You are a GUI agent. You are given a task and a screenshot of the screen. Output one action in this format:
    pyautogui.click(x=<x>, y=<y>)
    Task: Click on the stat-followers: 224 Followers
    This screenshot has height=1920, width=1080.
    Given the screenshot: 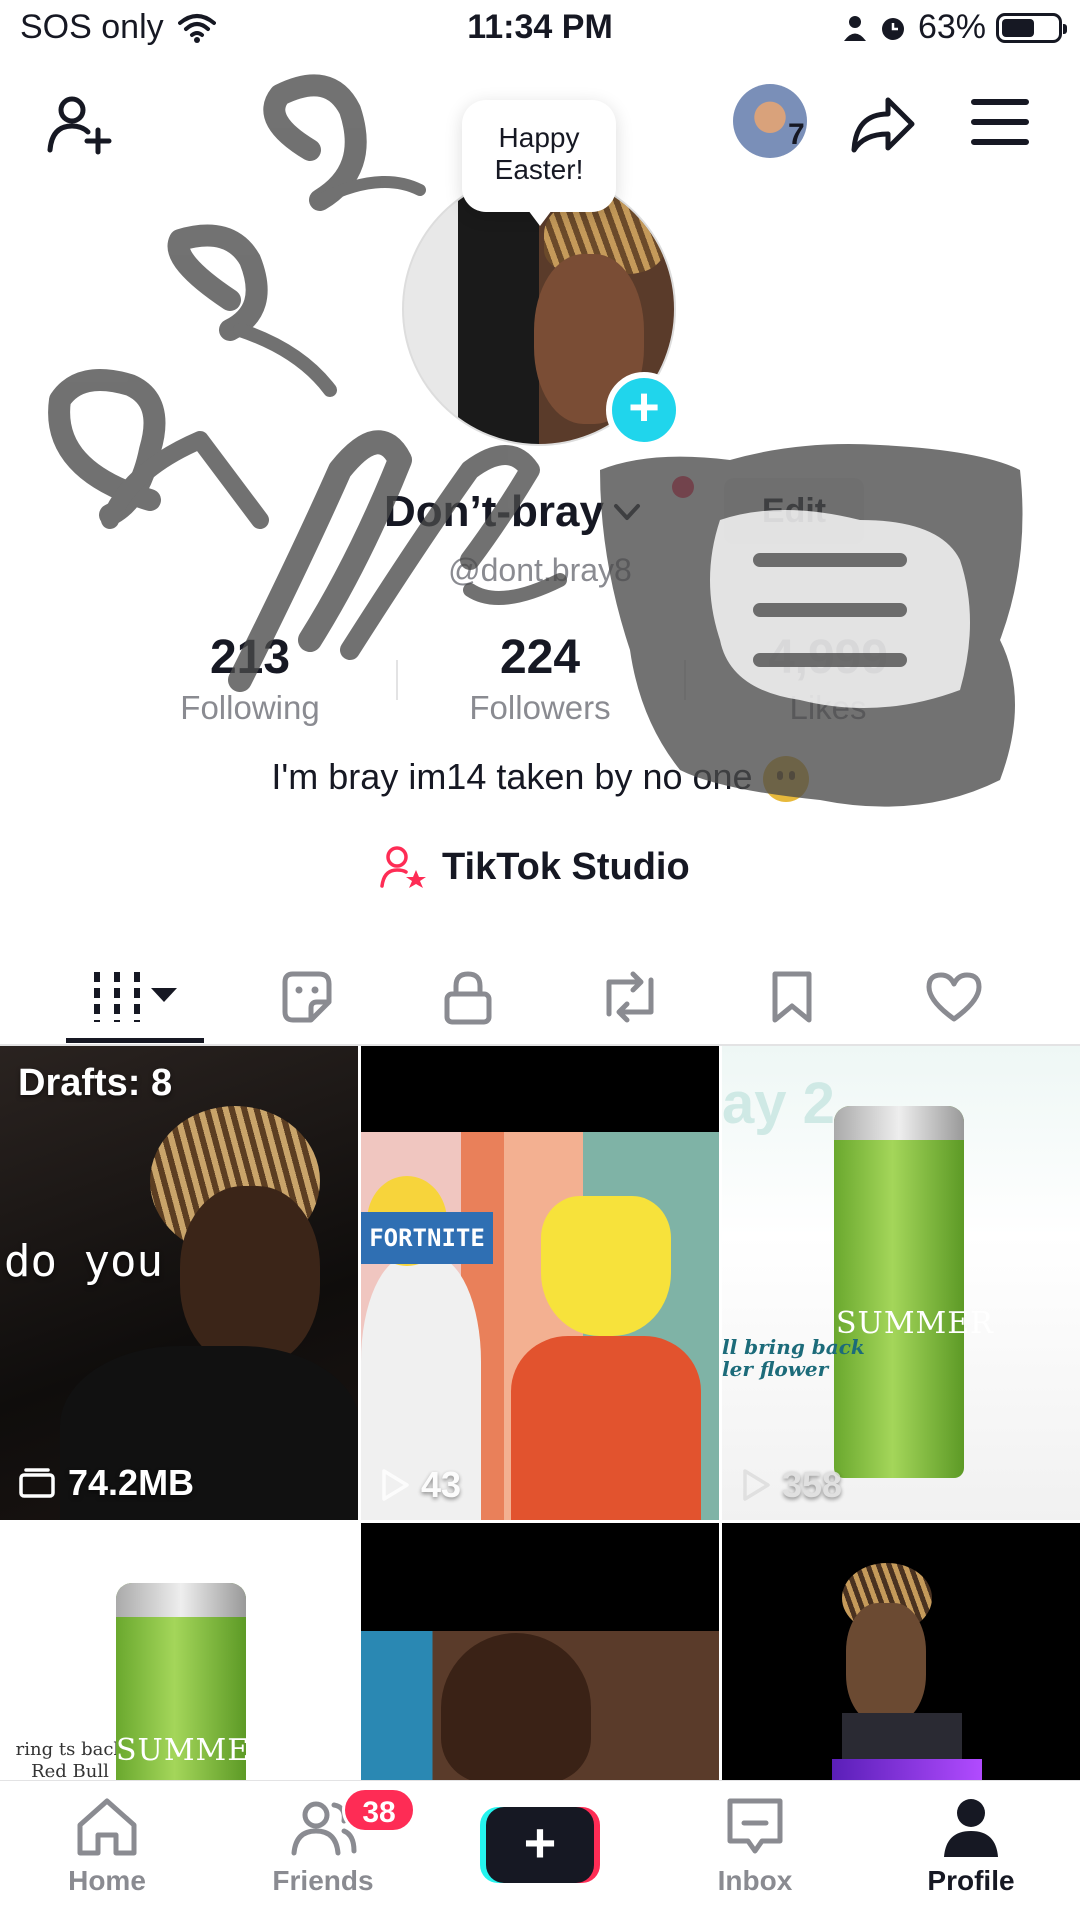 What is the action you would take?
    pyautogui.click(x=540, y=678)
    